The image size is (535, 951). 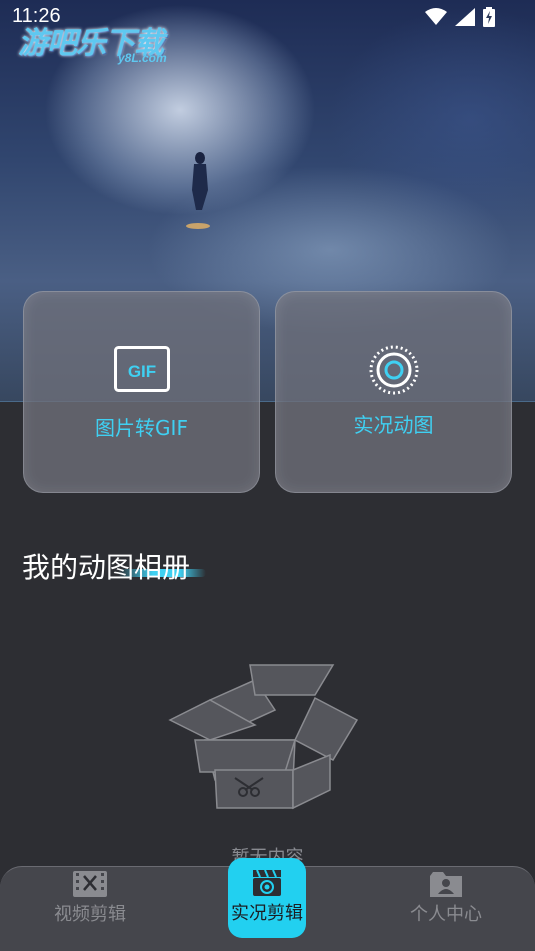 I want to click on status-icons, so click(x=460, y=17).